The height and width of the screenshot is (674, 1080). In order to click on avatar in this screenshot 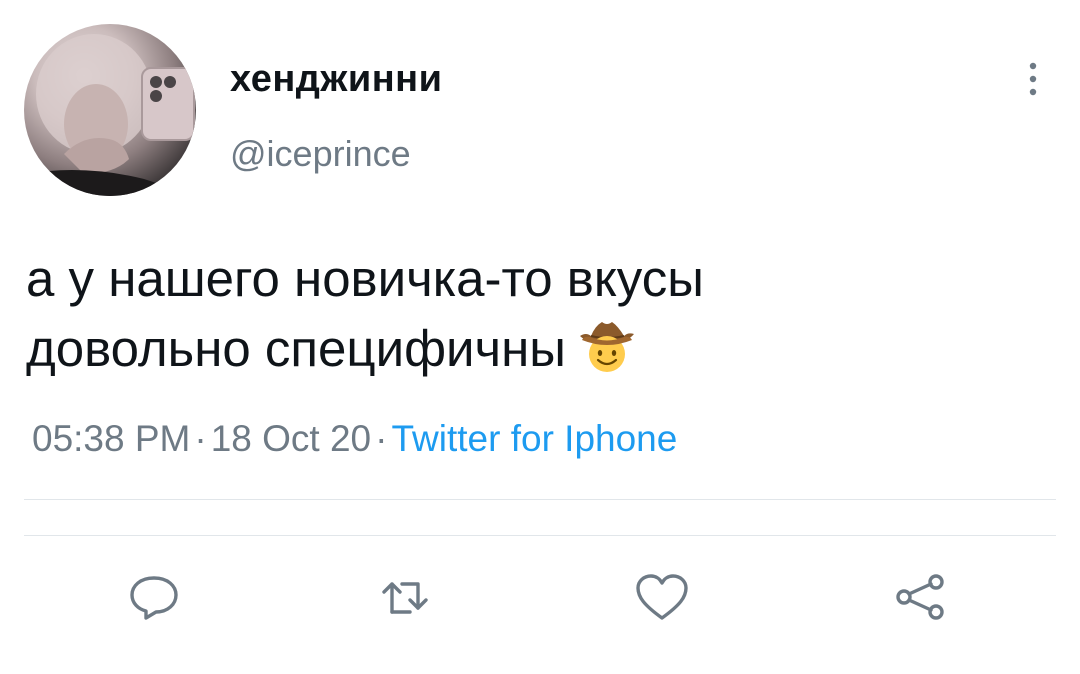, I will do `click(110, 110)`.